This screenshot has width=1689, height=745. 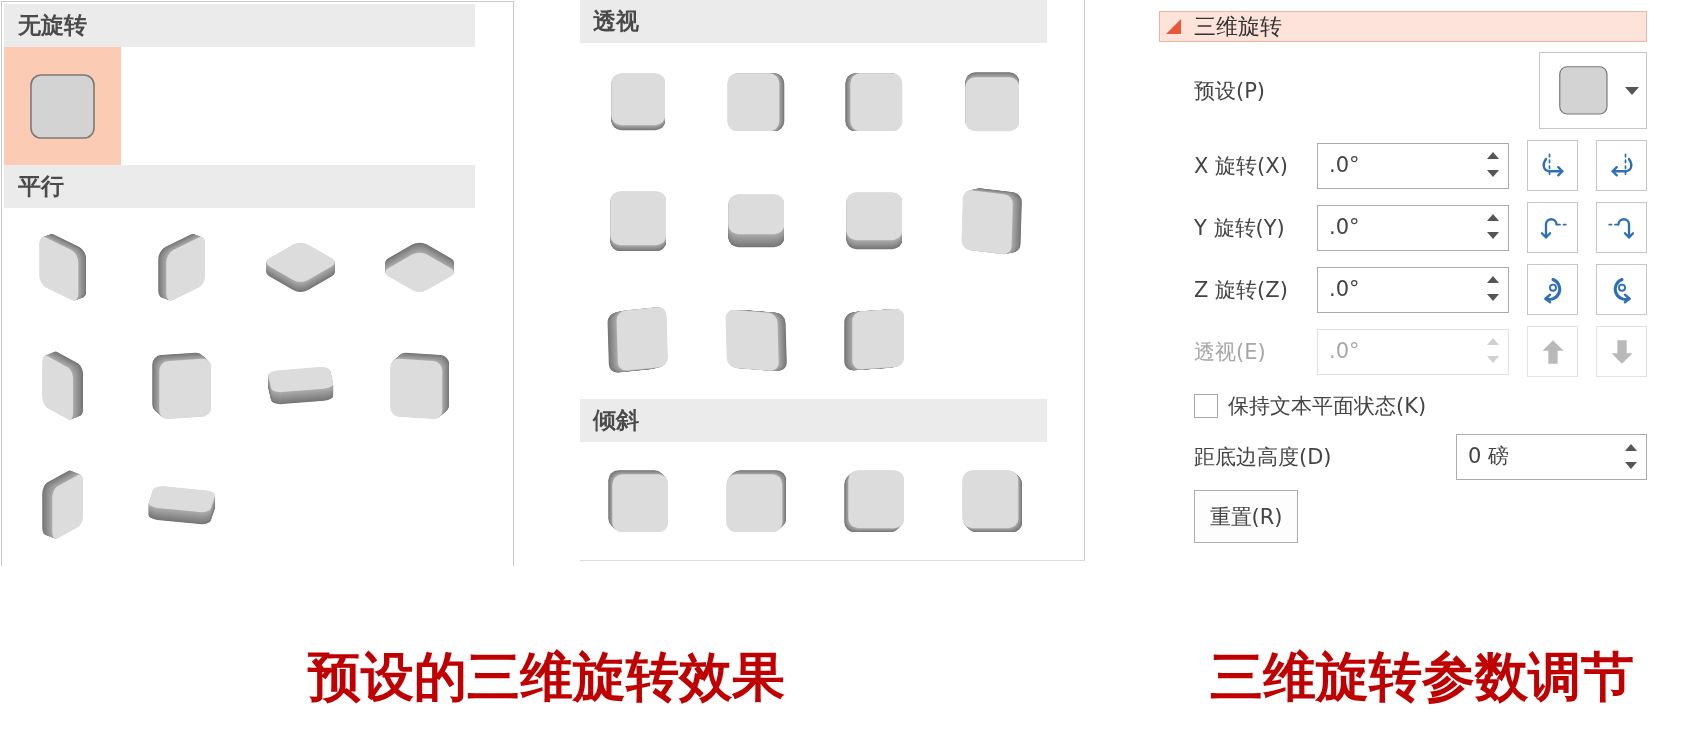 I want to click on rotate-right-button, so click(x=1621, y=165).